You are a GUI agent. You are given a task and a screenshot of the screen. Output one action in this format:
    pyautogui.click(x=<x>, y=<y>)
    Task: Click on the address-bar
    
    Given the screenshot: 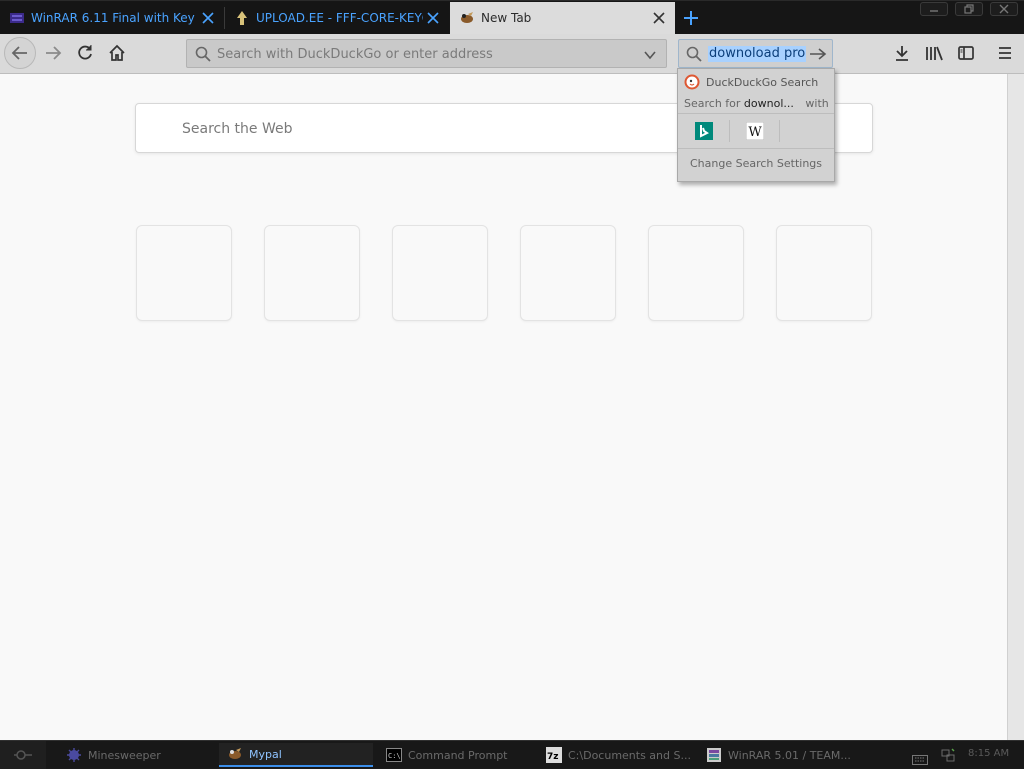 What is the action you would take?
    pyautogui.click(x=426, y=53)
    